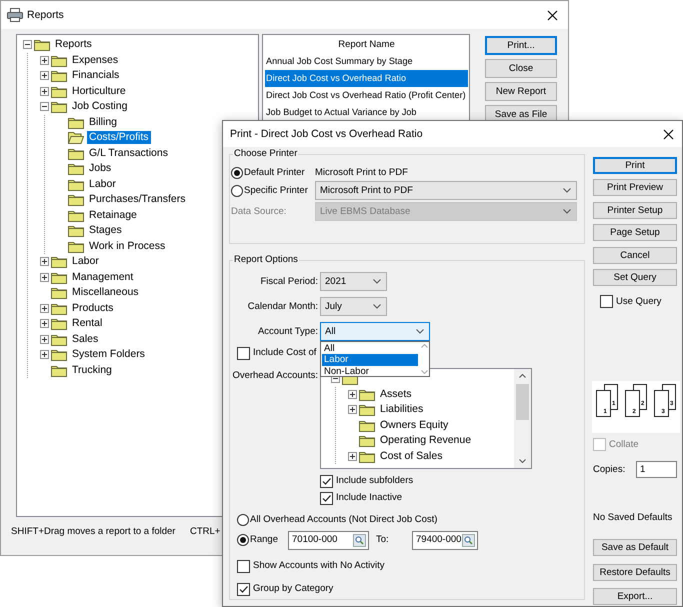  I want to click on tree-item: Retainage, so click(113, 215).